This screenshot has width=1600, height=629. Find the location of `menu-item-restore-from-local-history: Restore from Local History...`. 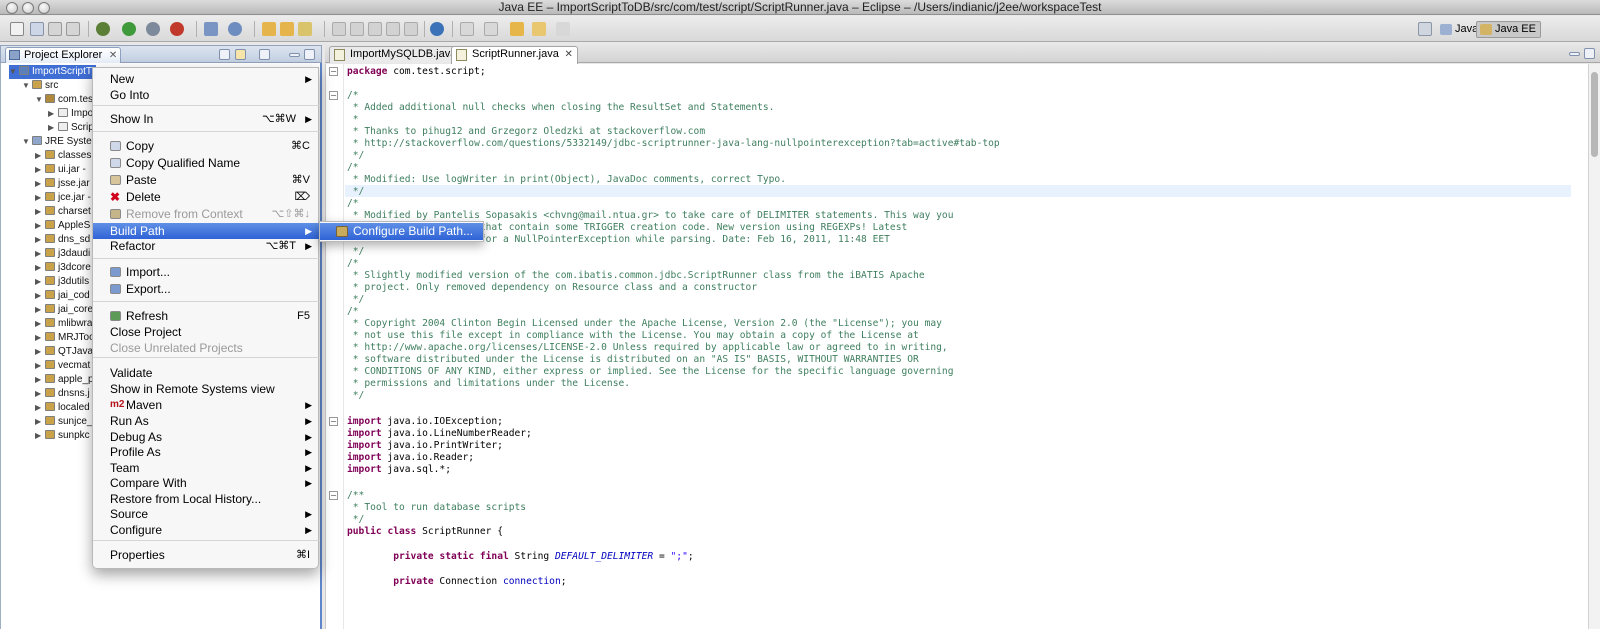

menu-item-restore-from-local-history: Restore from Local History... is located at coordinates (206, 499).